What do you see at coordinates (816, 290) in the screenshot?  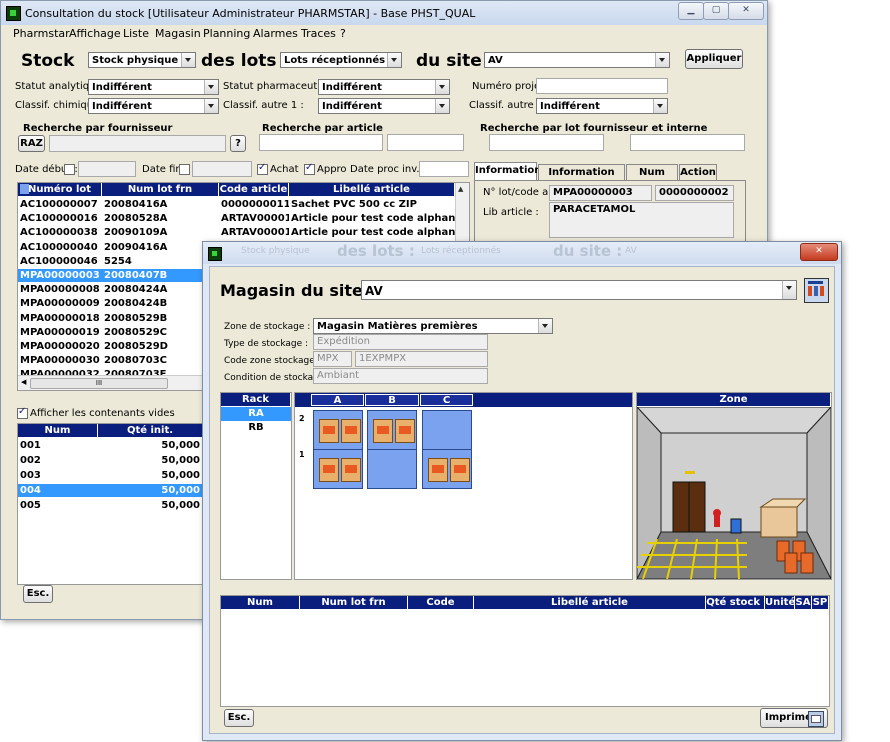 I see `magasin-site-icon` at bounding box center [816, 290].